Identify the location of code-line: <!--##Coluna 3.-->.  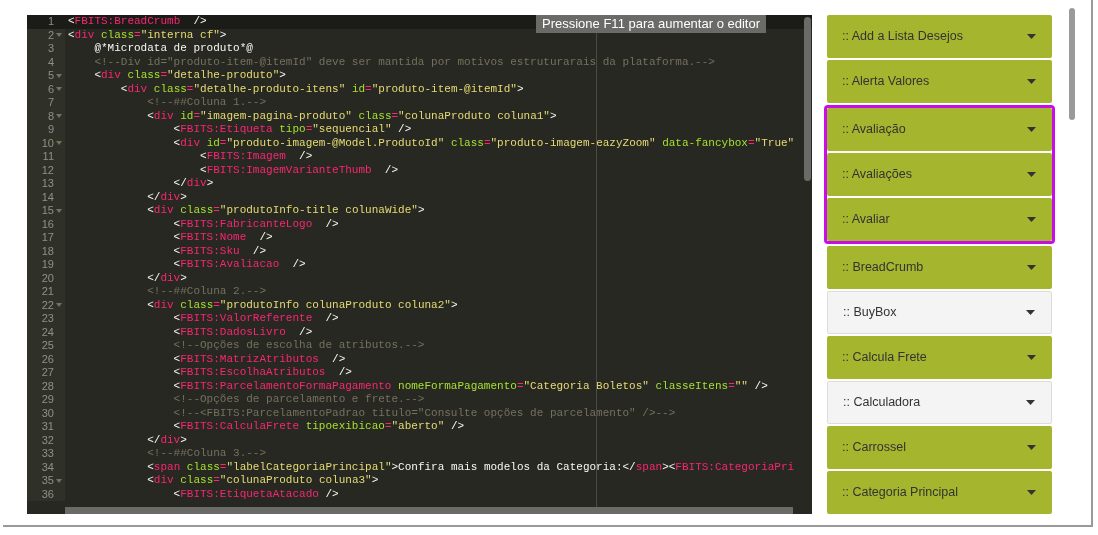
(206, 454).